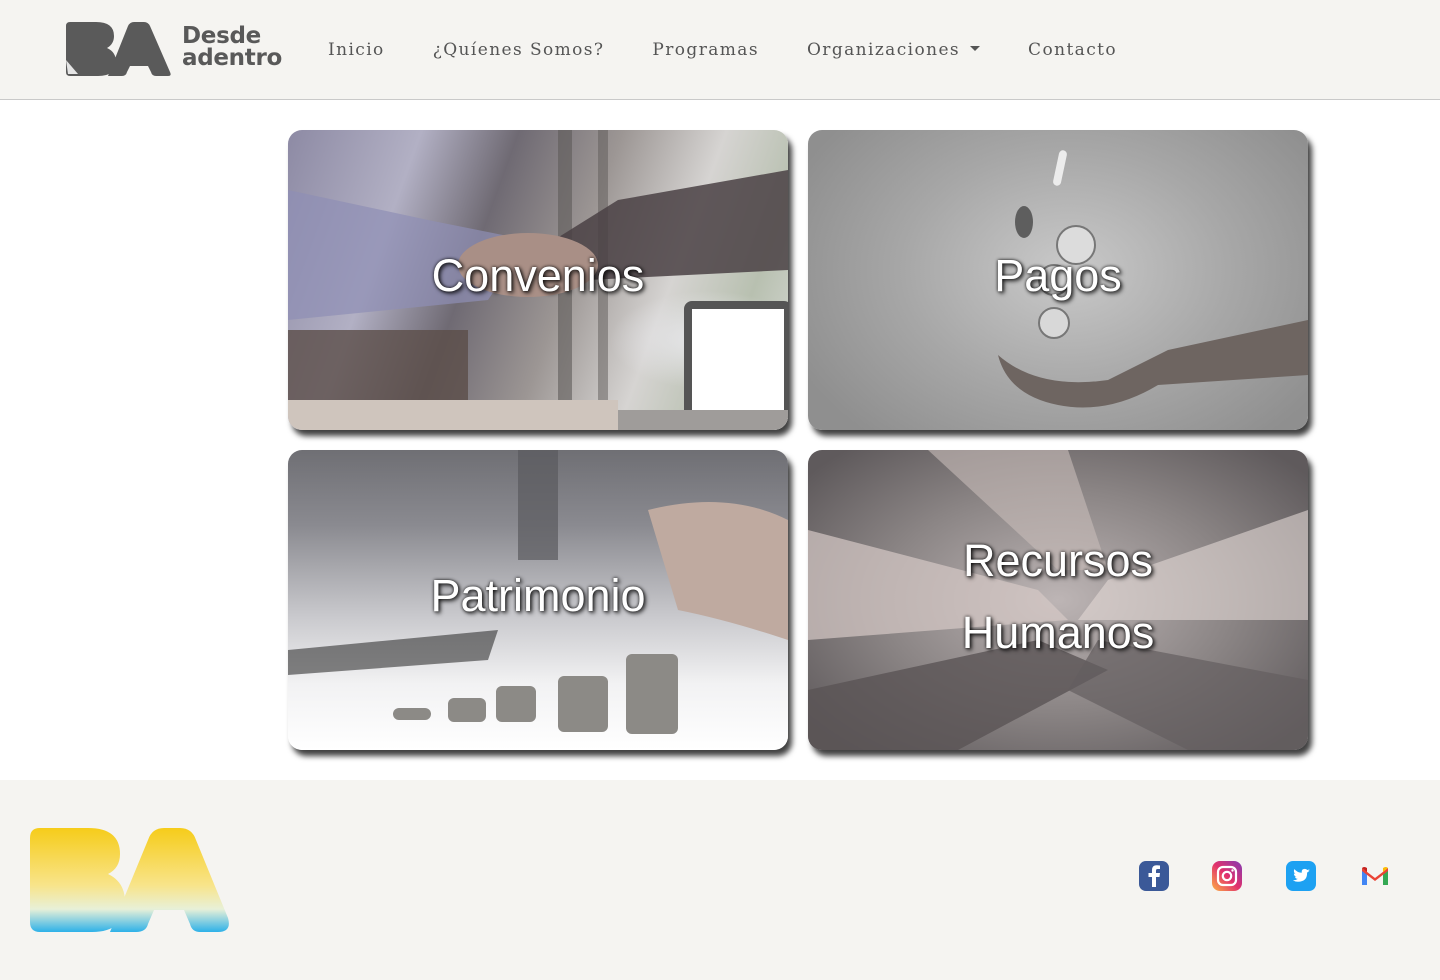 This screenshot has width=1440, height=980. Describe the element at coordinates (129, 880) in the screenshot. I see `ba-footer-logo-icon` at that location.